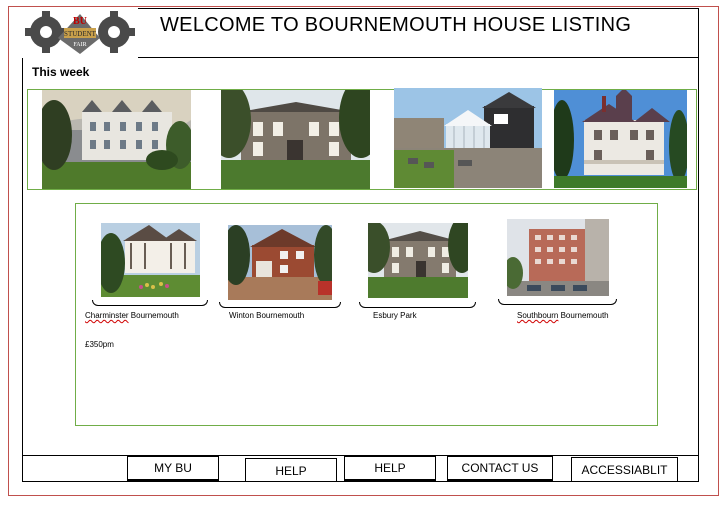 This screenshot has width=724, height=520. Describe the element at coordinates (291, 470) in the screenshot. I see `nav-help-button: HELP` at that location.